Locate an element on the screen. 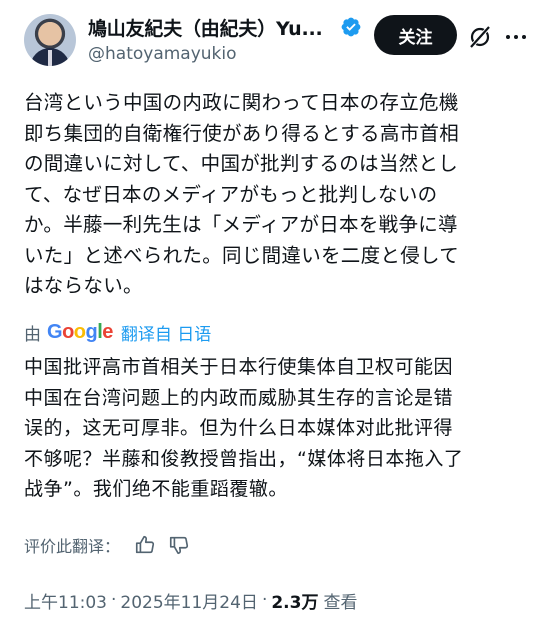 The height and width of the screenshot is (635, 540). translation-line: 误的，这无可厚非。但为什么日本媒体对此批评得 is located at coordinates (239, 428).